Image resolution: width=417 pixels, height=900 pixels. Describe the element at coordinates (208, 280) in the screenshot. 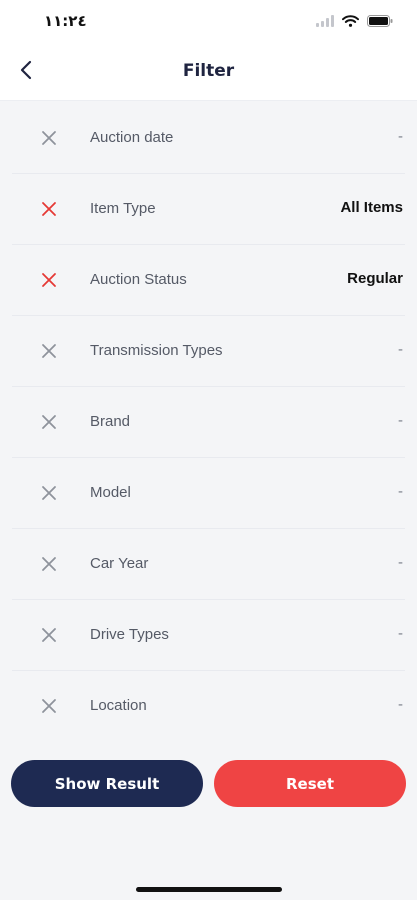

I see `filter-row-auction-status: Auction Status Regular` at that location.